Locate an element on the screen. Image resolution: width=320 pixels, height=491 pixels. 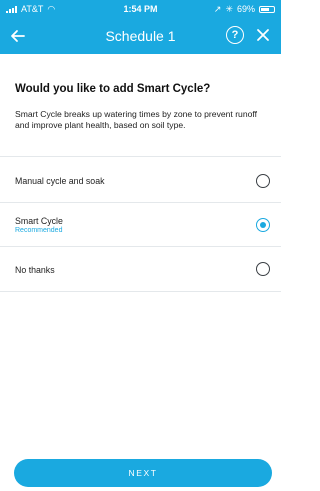
divider is located at coordinates (140, 291).